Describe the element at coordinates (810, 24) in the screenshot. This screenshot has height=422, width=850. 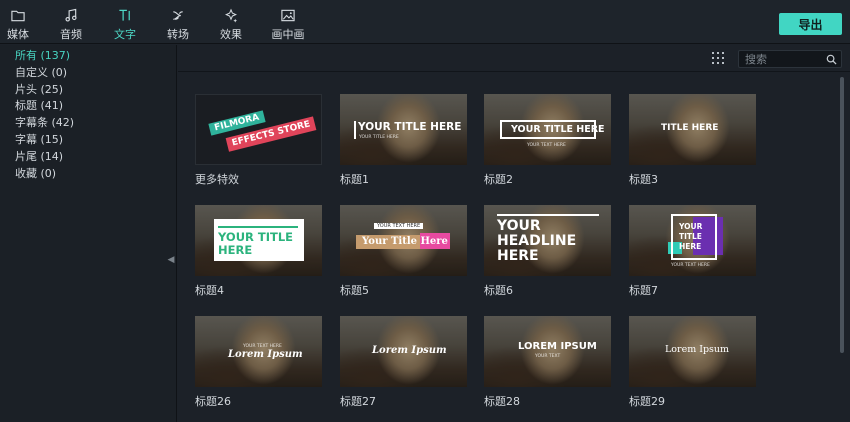
I see `export-button: 导出` at that location.